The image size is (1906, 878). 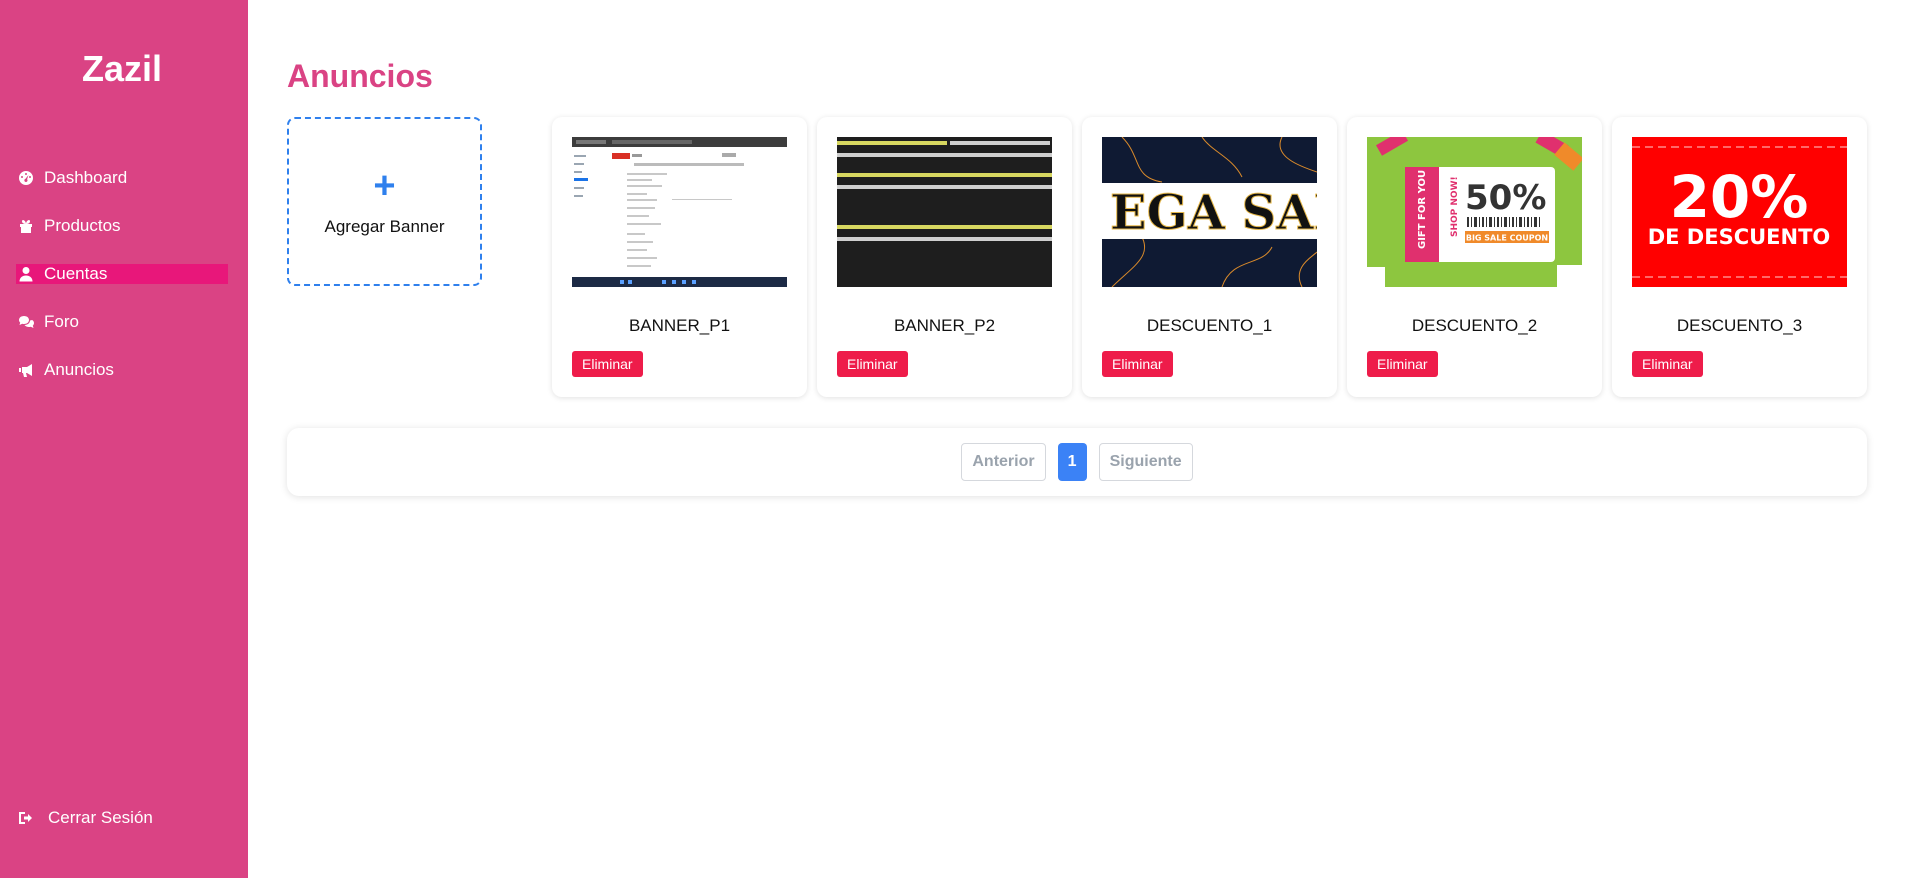 What do you see at coordinates (944, 325) in the screenshot?
I see `banner-name: BANNER_P2` at bounding box center [944, 325].